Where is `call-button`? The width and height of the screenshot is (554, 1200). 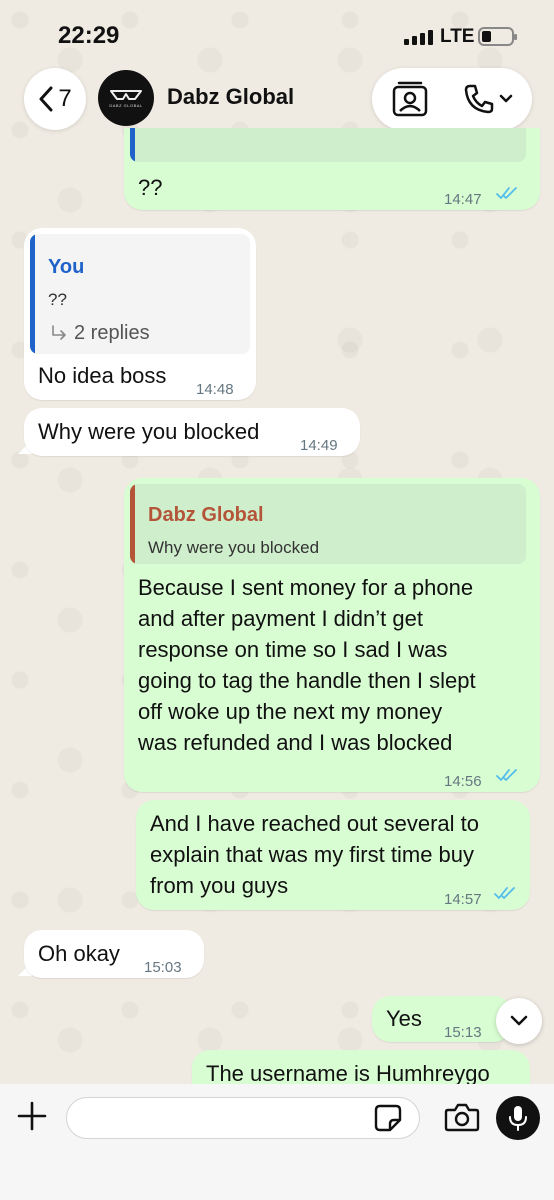
call-button is located at coordinates (491, 99).